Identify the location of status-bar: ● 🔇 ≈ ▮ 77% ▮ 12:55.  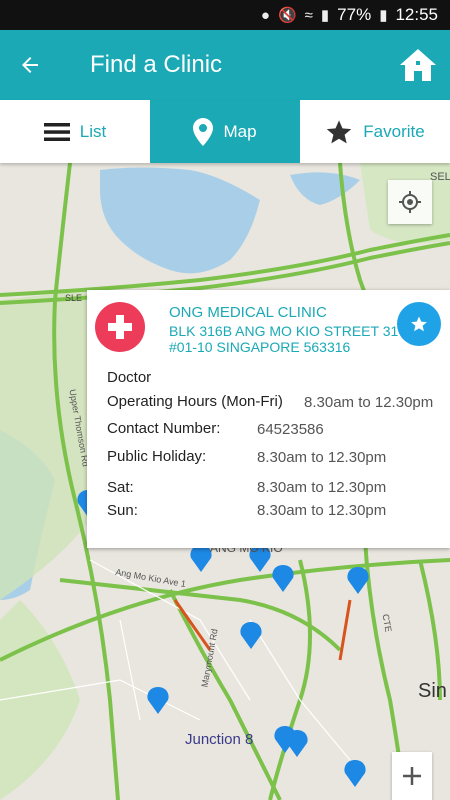
(225, 15).